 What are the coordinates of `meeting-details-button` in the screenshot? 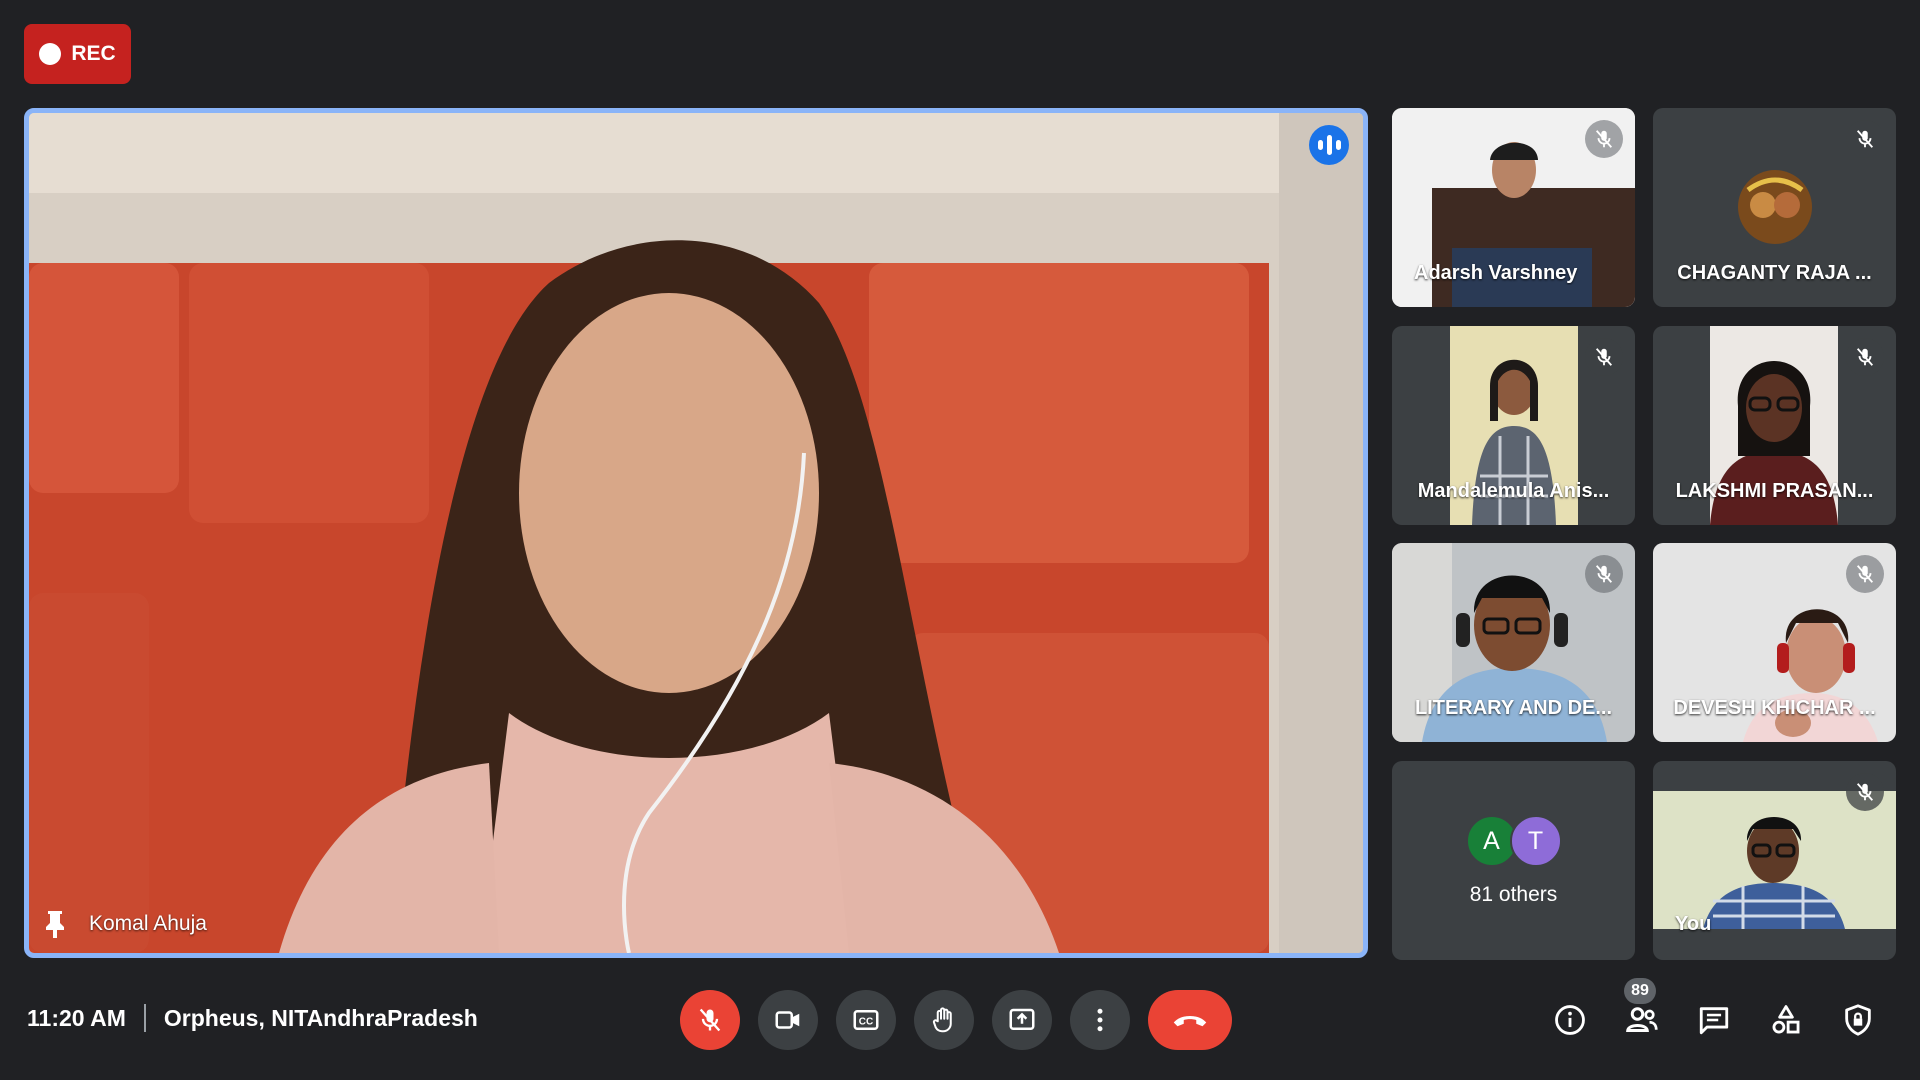 It's located at (1570, 1020).